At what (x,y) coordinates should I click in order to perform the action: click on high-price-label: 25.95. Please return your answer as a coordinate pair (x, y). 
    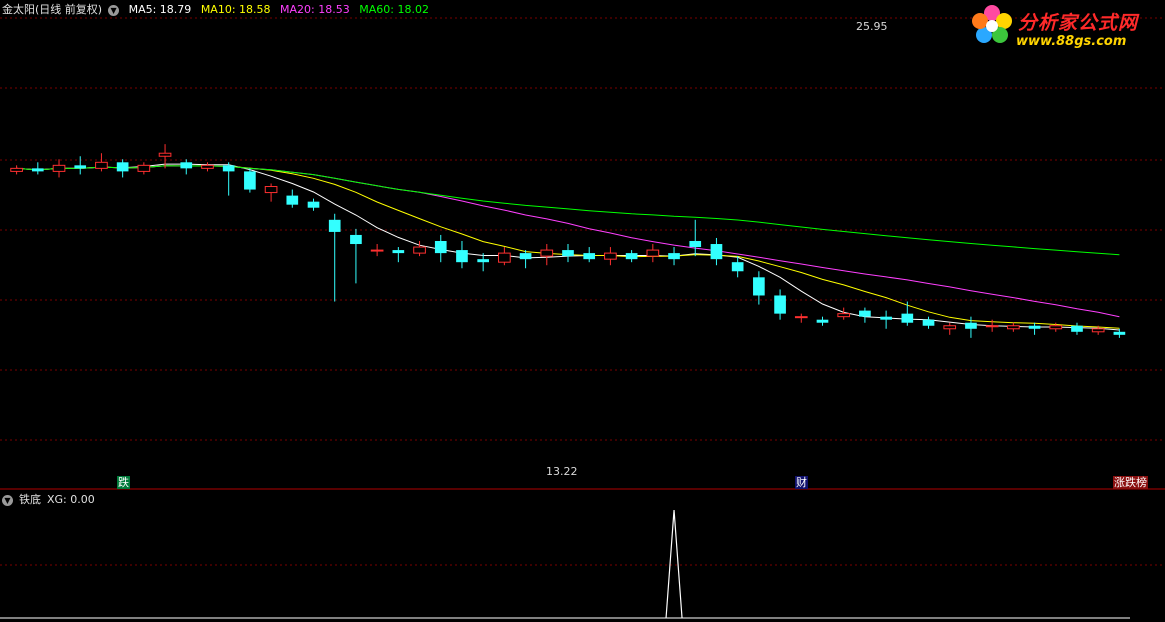
    Looking at the image, I should click on (872, 26).